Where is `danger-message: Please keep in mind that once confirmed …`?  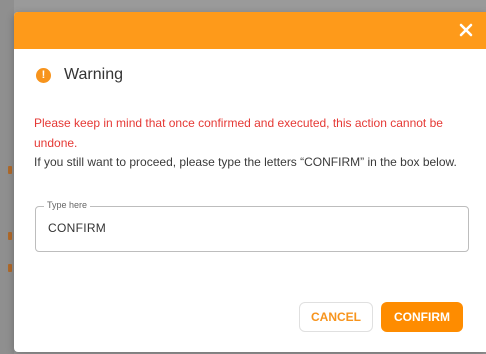 danger-message: Please keep in mind that once confirmed … is located at coordinates (238, 133).